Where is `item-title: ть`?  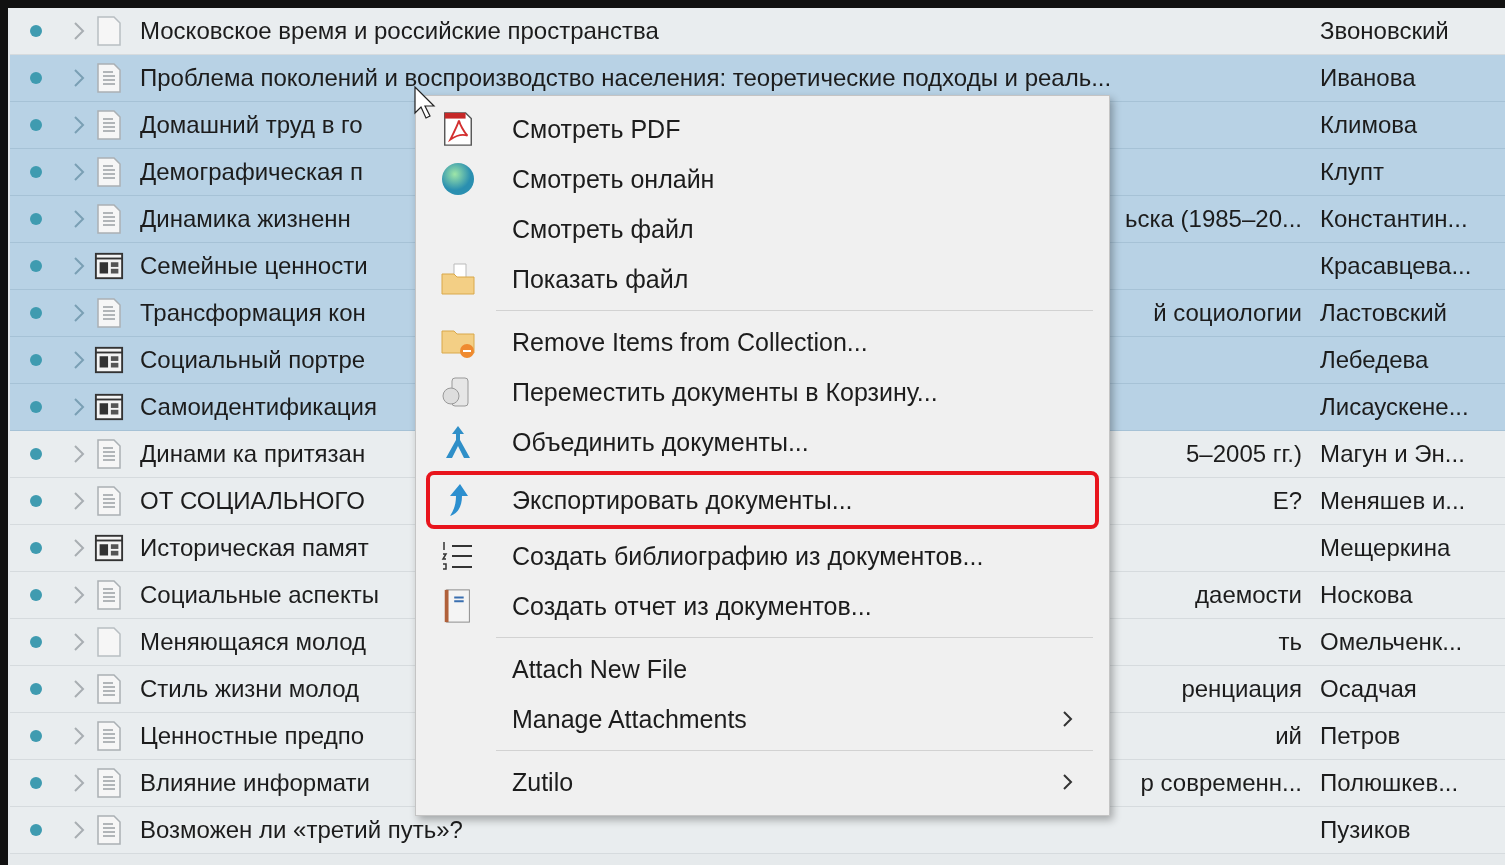 item-title: ть is located at coordinates (1290, 642).